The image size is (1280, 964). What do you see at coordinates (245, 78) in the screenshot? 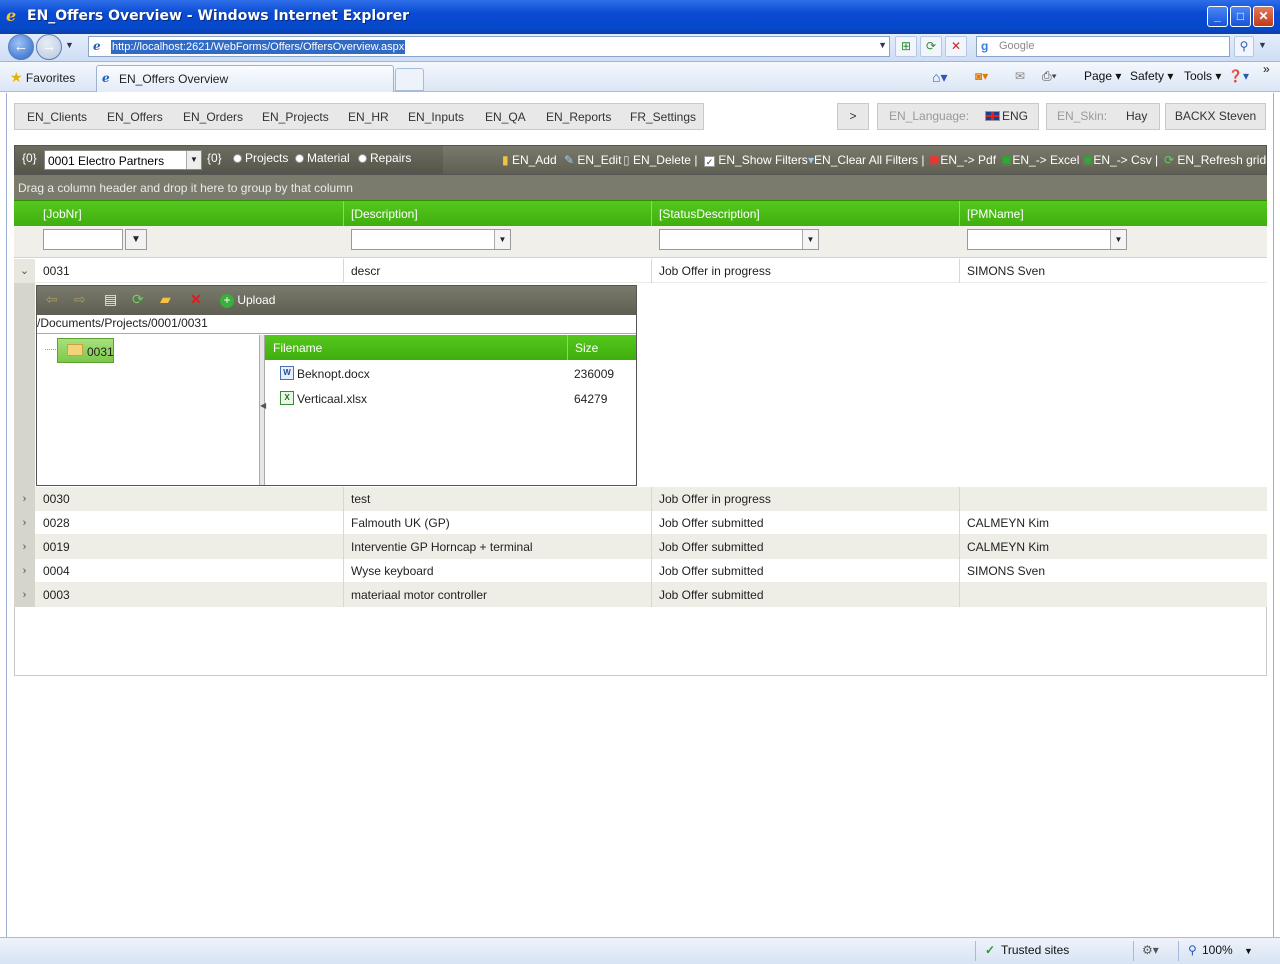
I see `tab-offers-overview: e EN_Offers Overview` at bounding box center [245, 78].